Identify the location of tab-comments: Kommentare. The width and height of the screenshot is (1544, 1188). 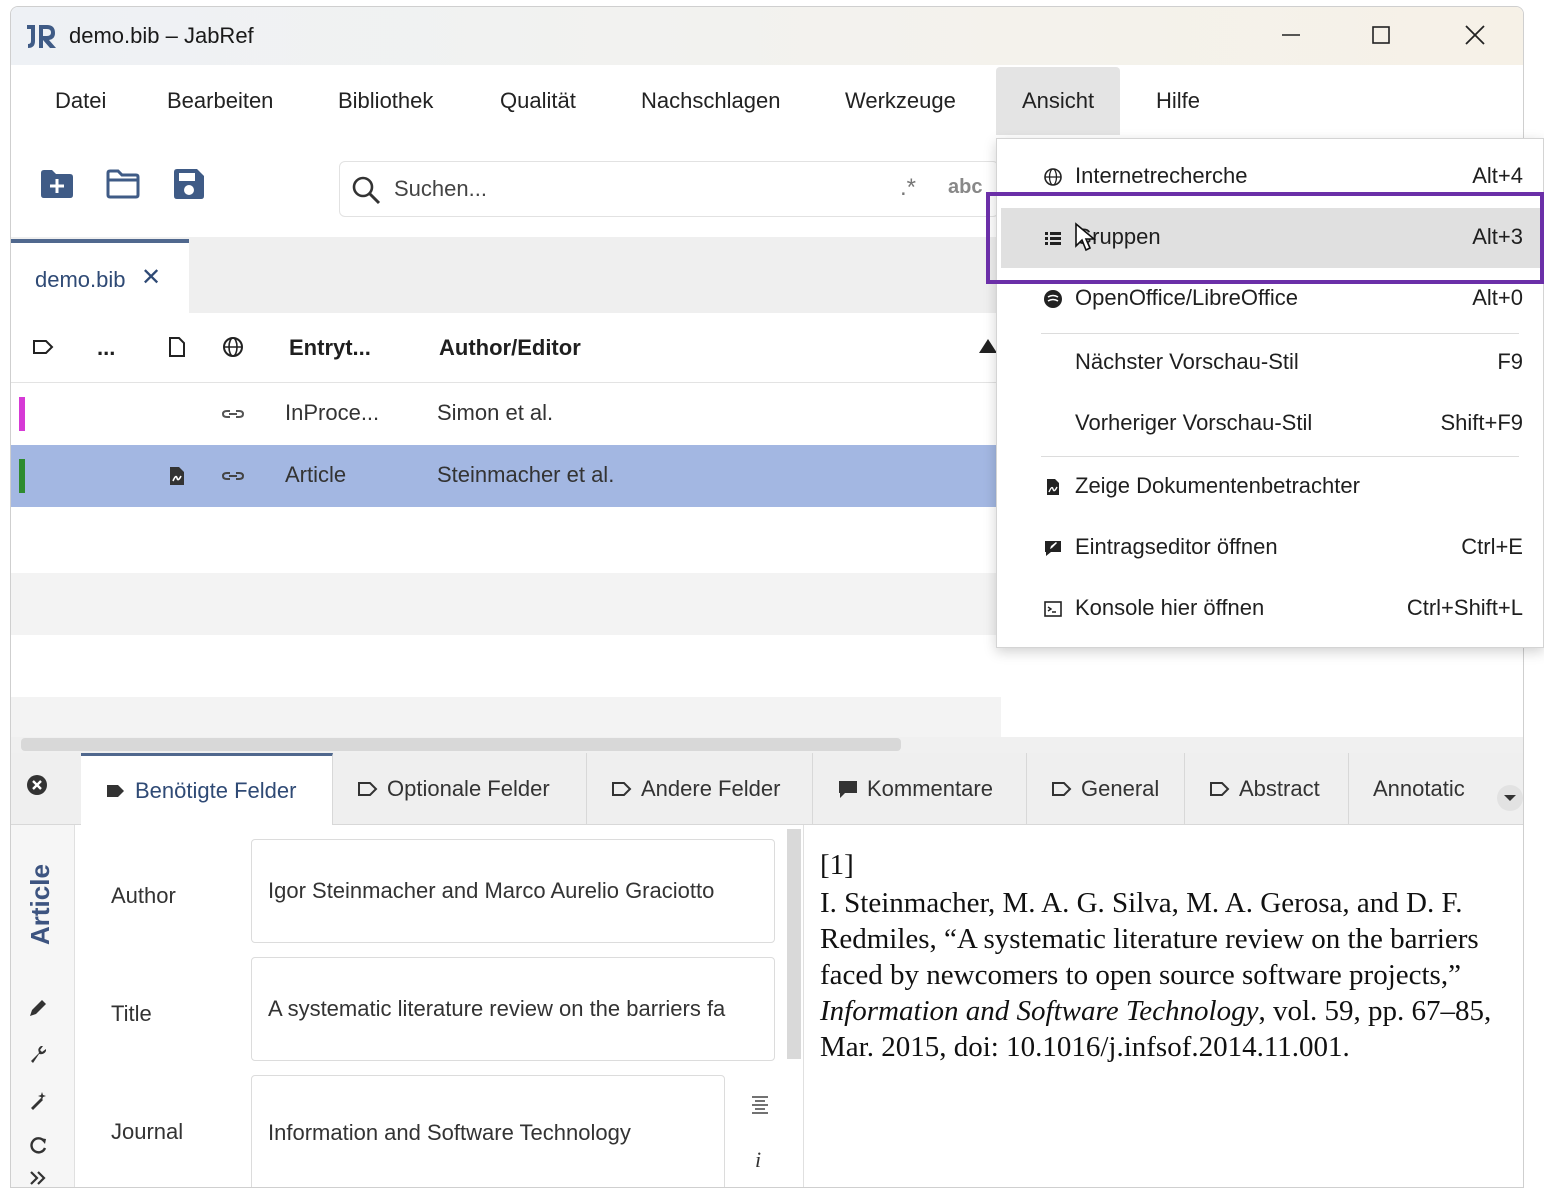
(920, 789).